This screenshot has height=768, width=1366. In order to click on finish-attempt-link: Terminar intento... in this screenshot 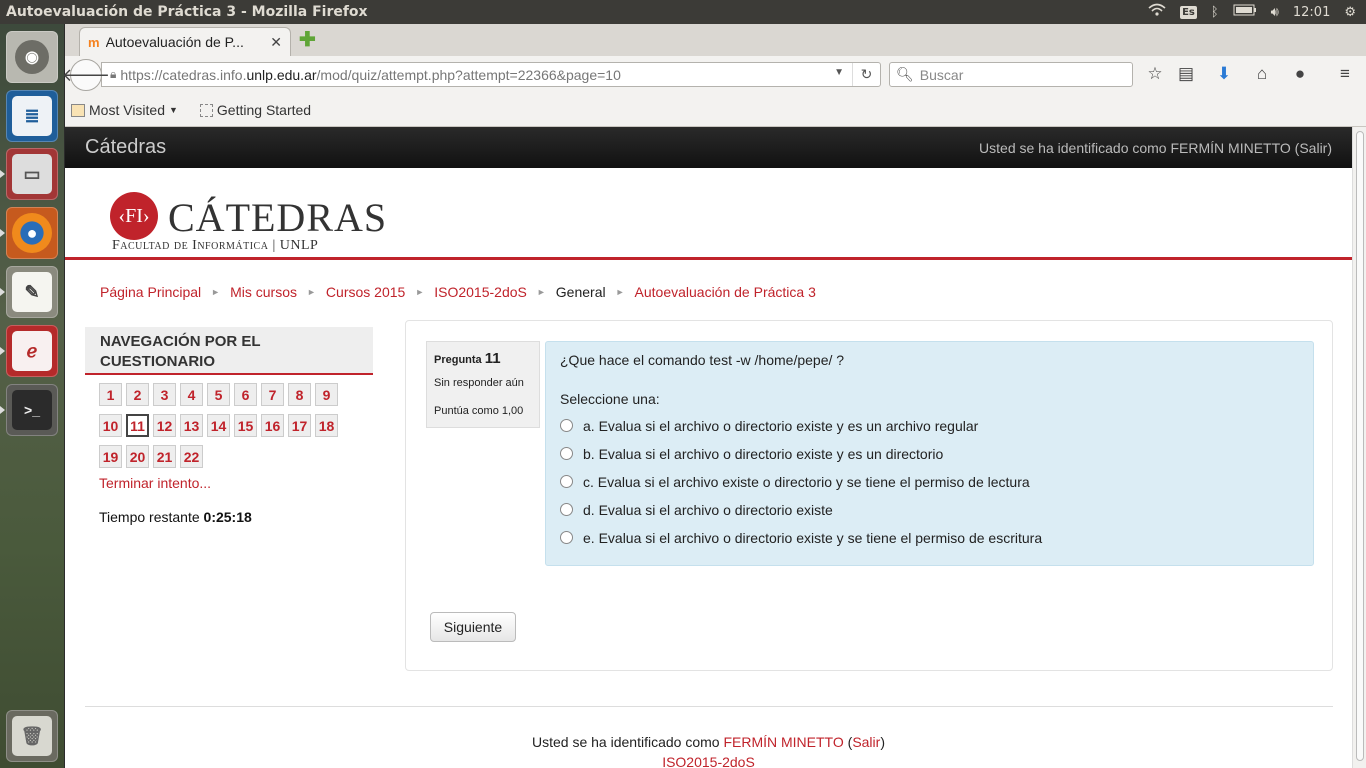, I will do `click(155, 483)`.